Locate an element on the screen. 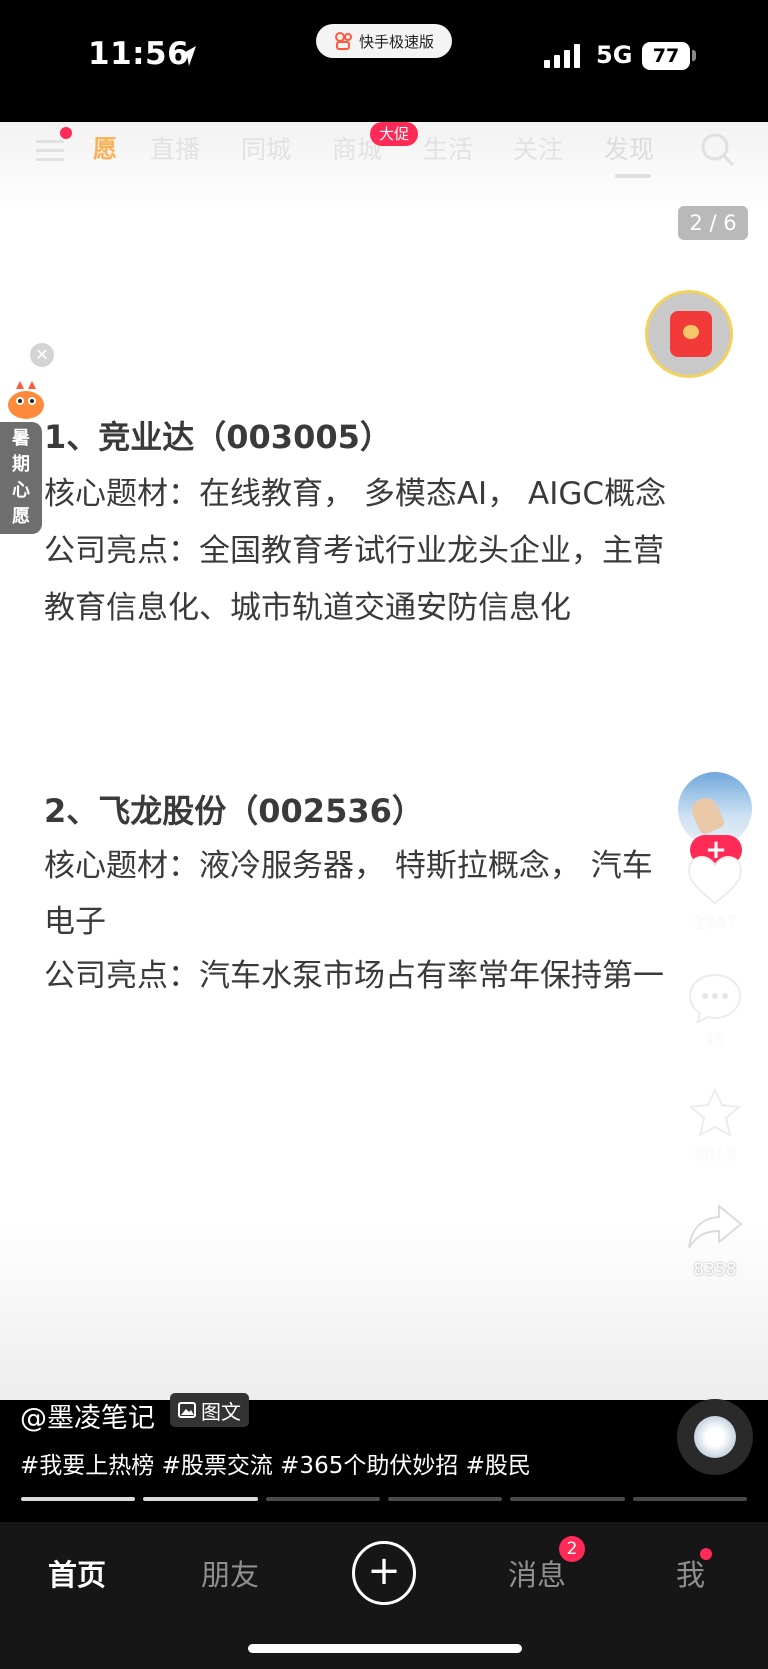 The image size is (768, 1669). heart-icon is located at coordinates (715, 880).